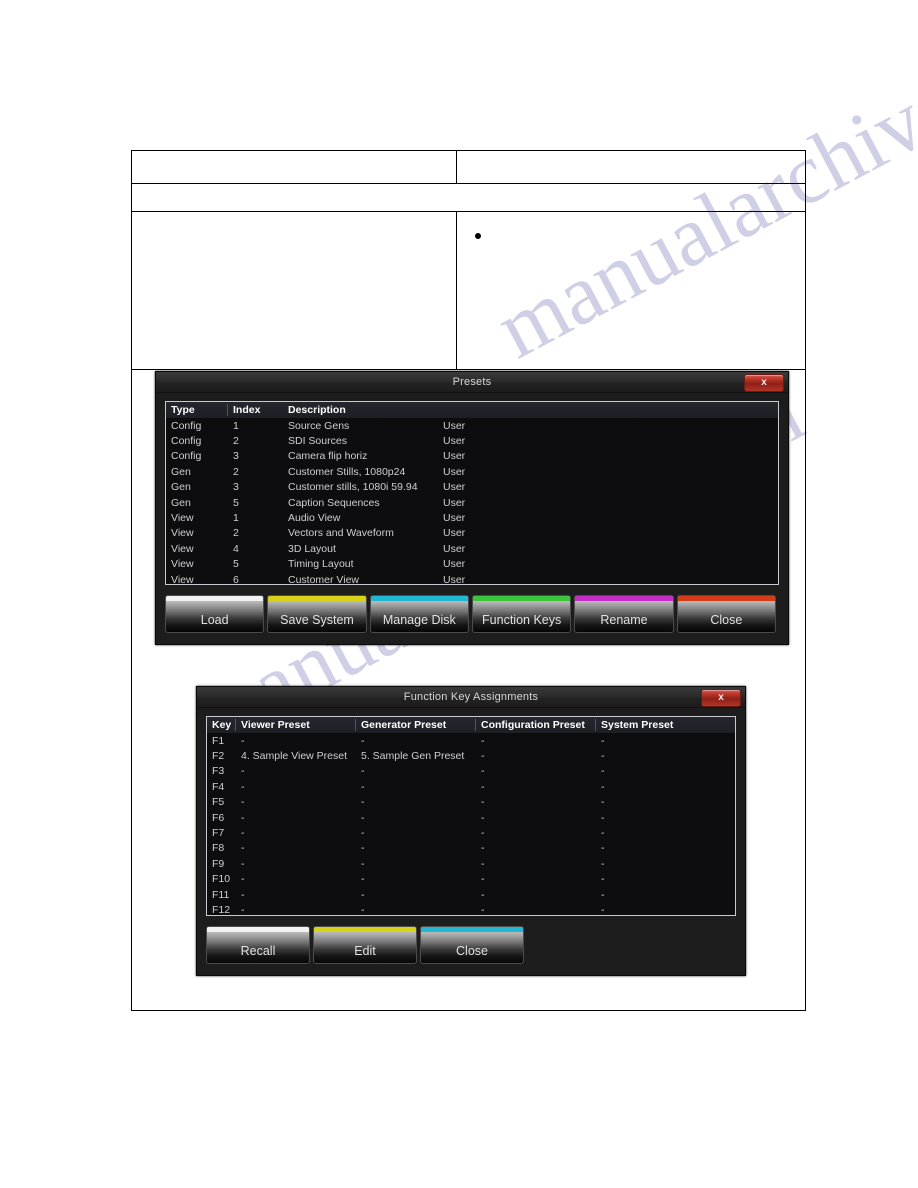  Describe the element at coordinates (471, 786) in the screenshot. I see `function-key-list-item: F4 - - - -` at that location.